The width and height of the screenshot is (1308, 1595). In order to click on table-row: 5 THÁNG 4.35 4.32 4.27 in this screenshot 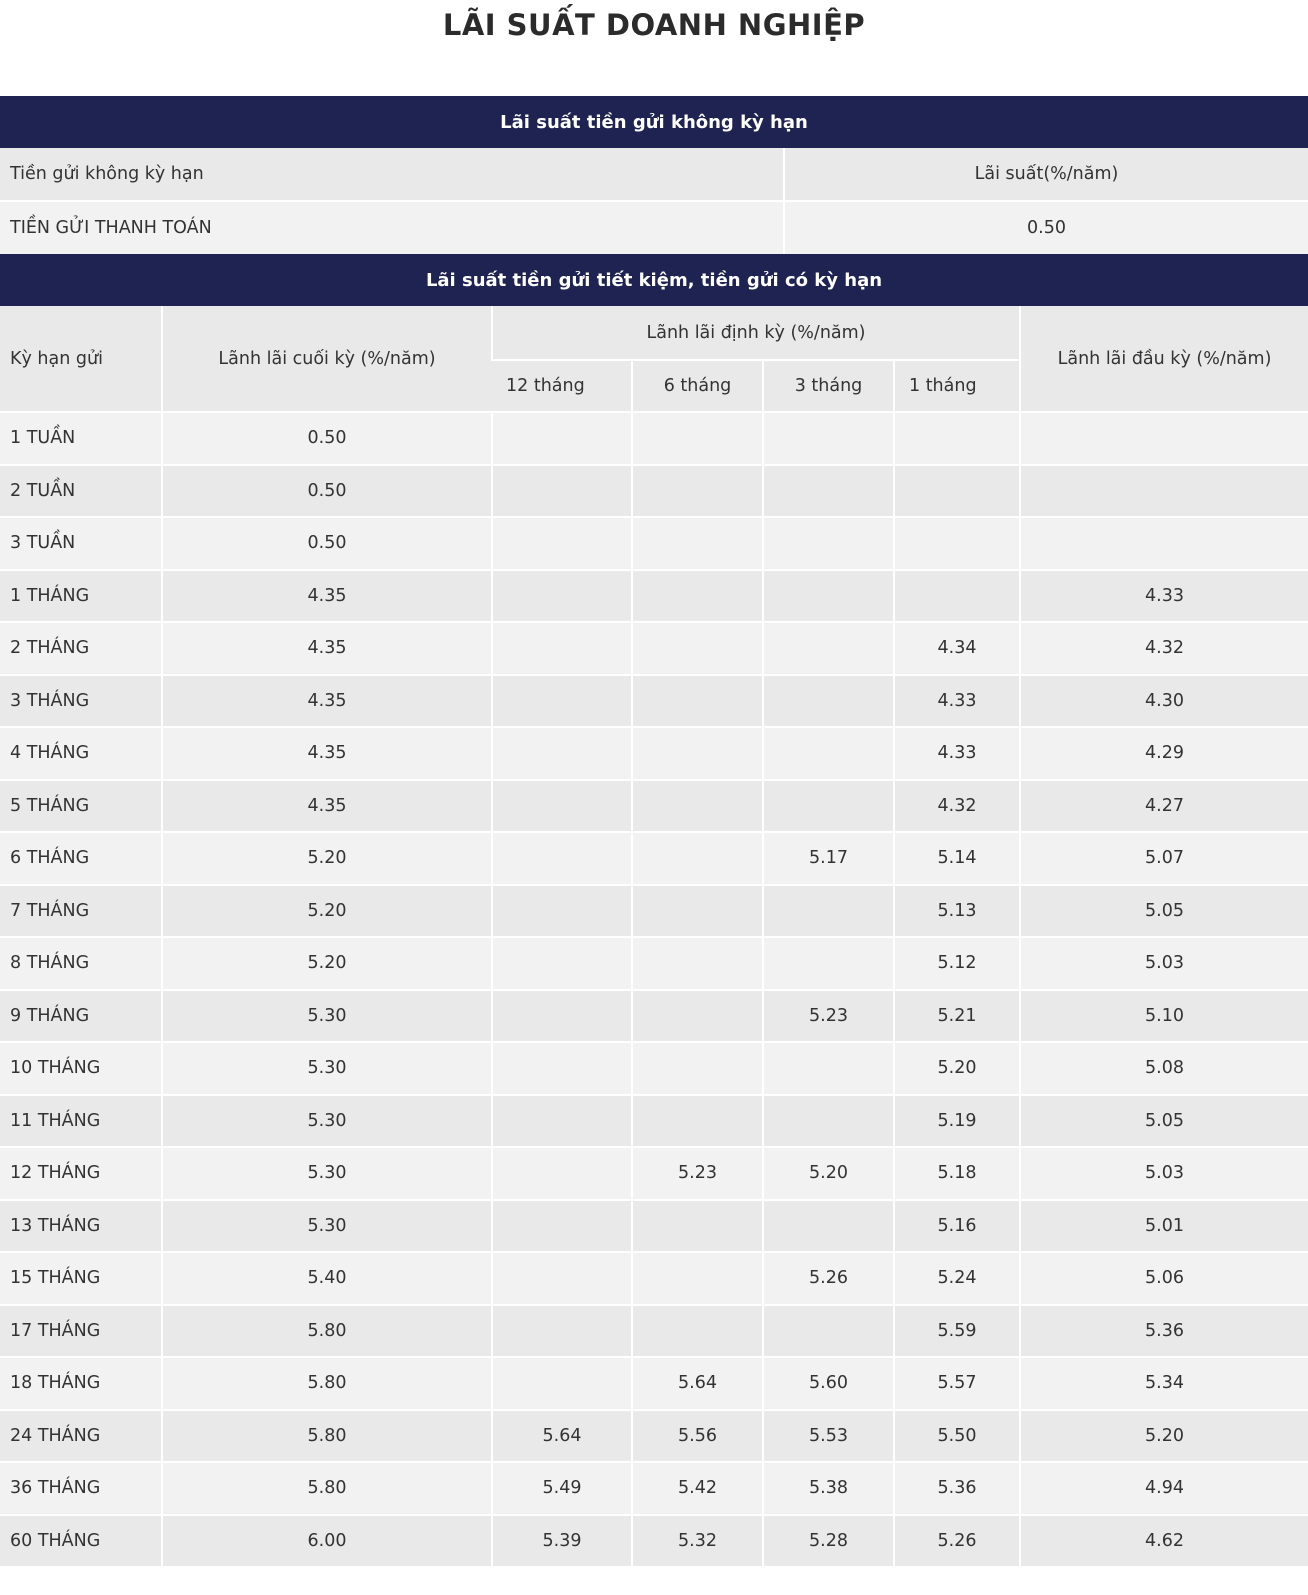, I will do `click(654, 806)`.